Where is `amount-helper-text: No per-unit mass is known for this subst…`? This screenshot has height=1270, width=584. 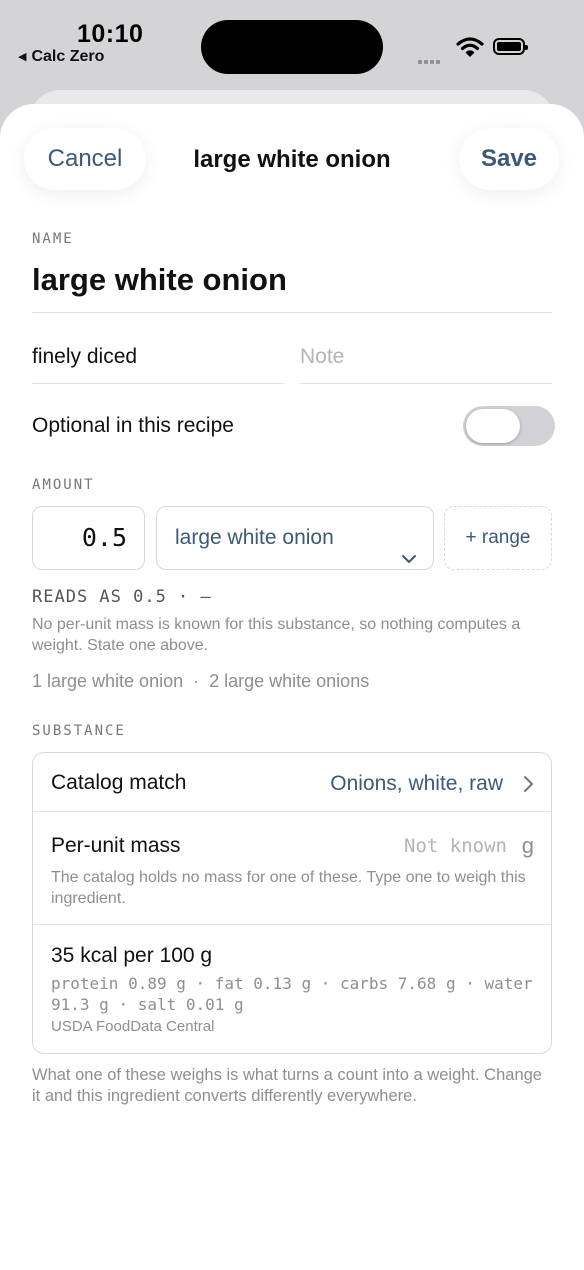
amount-helper-text: No per-unit mass is known for this subst… is located at coordinates (276, 635).